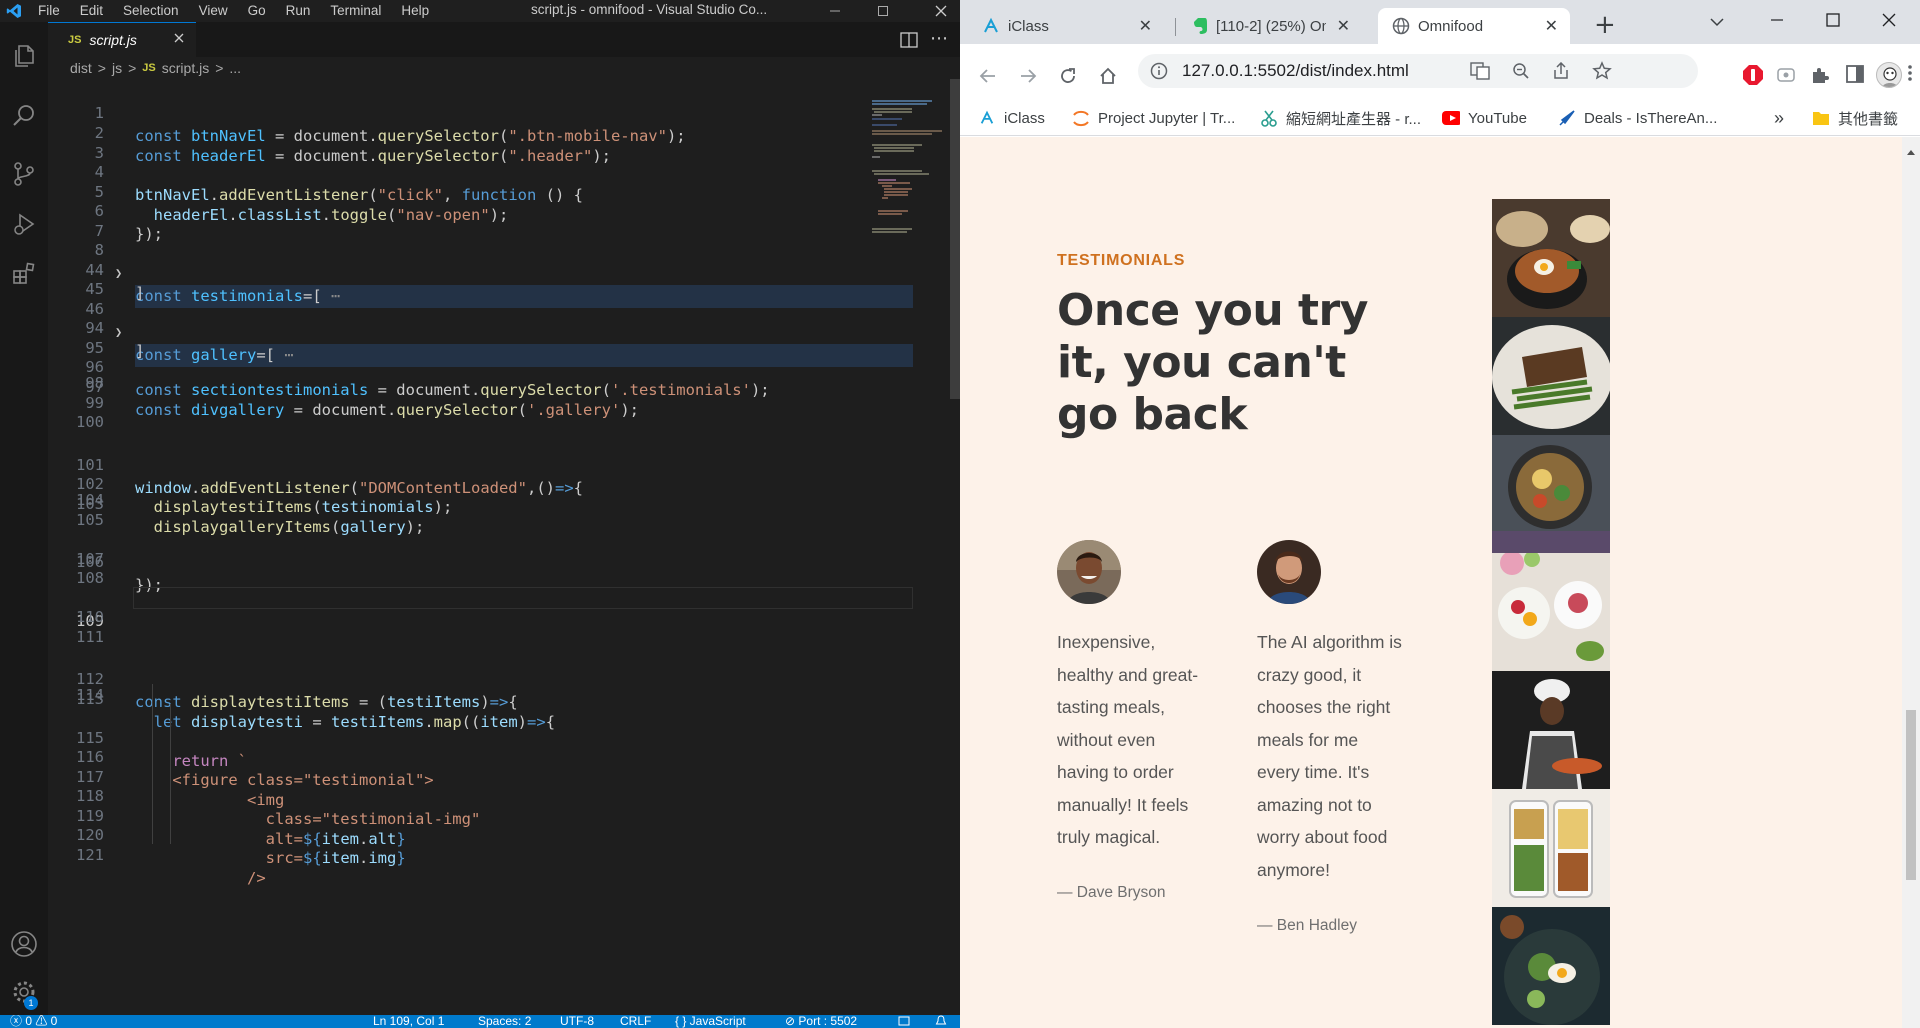 The image size is (1920, 1028). I want to click on testimonials-heading: Once you try it, you can't go back, so click(1212, 362).